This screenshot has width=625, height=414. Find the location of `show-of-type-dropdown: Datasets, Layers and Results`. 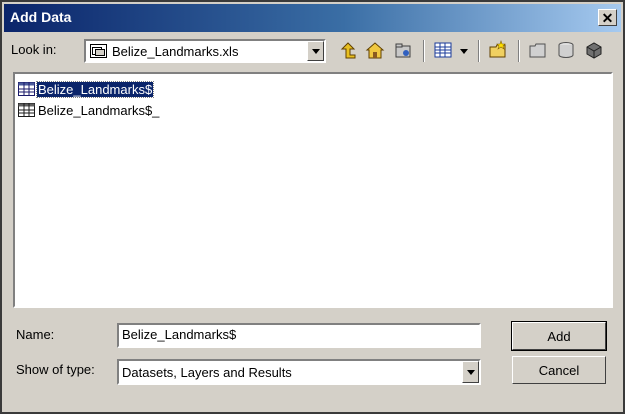

show-of-type-dropdown: Datasets, Layers and Results is located at coordinates (299, 372).